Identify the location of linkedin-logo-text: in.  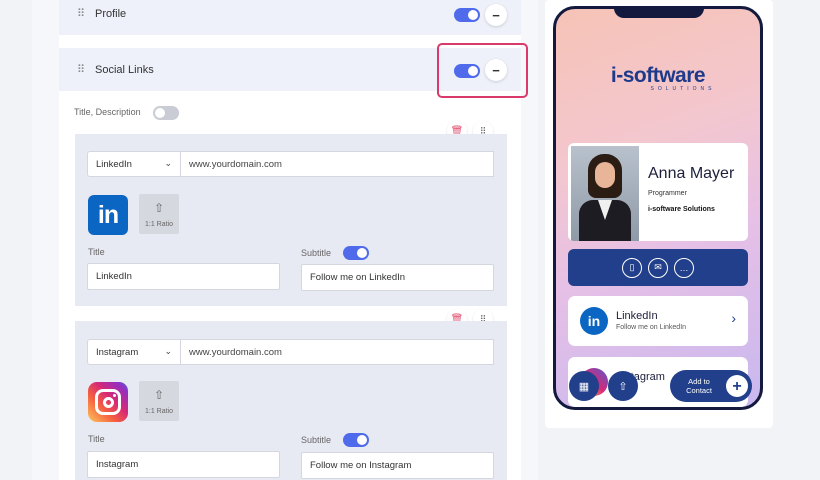
(108, 214).